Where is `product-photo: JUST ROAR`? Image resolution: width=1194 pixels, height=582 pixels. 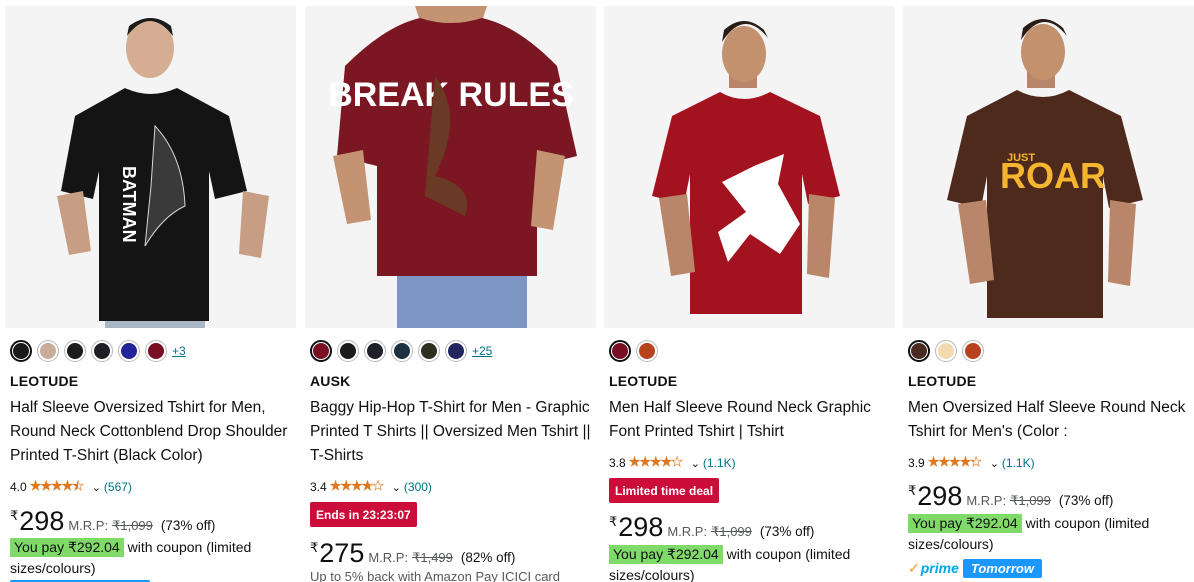 product-photo: JUST ROAR is located at coordinates (1048, 167).